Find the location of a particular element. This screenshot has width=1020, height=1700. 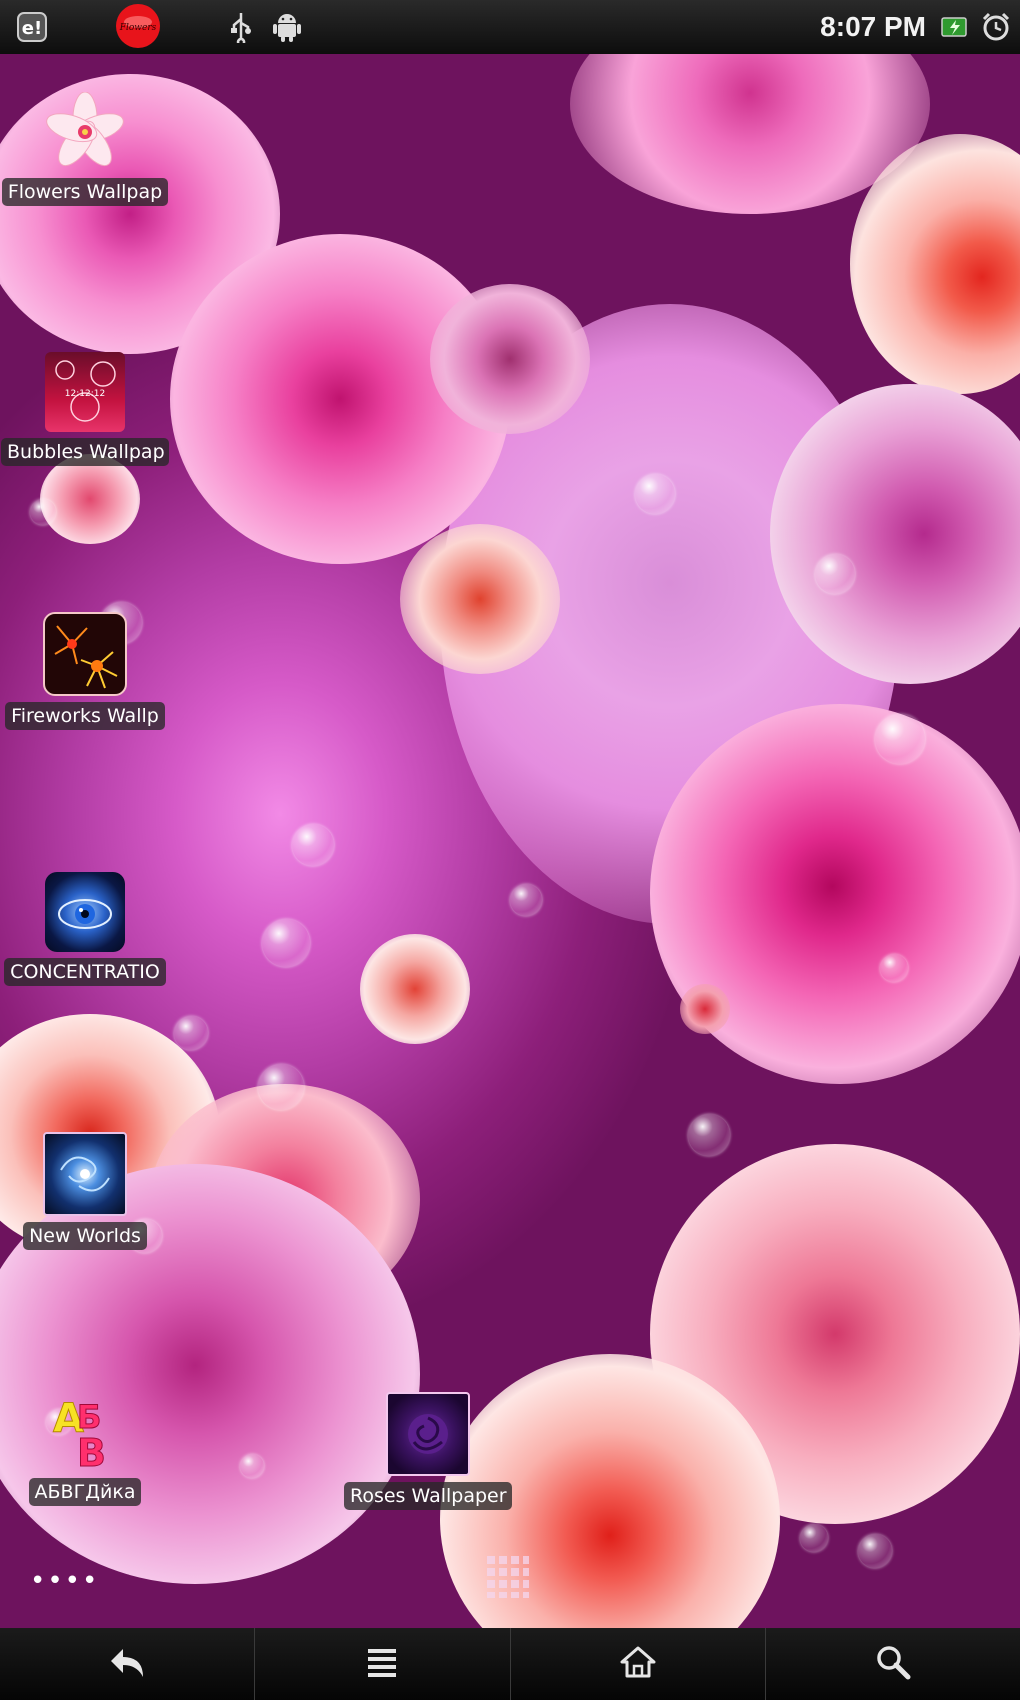

rose-small-white-center is located at coordinates (480, 599).